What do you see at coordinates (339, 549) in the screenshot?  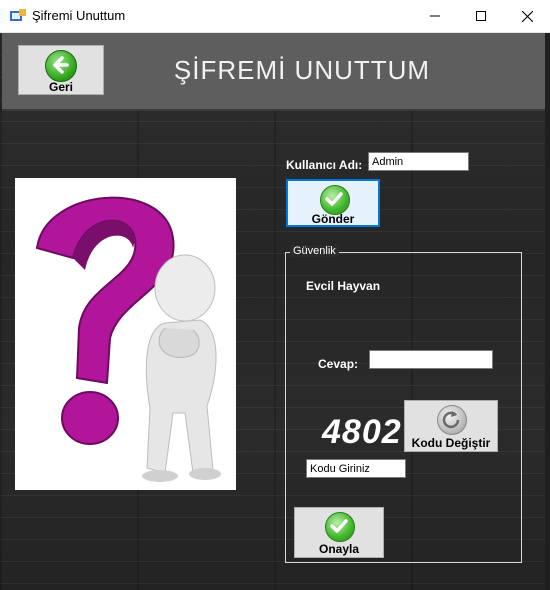 I see `confirm-button-label: Onayla` at bounding box center [339, 549].